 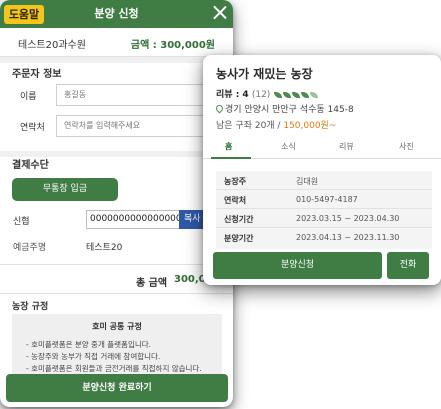 What do you see at coordinates (310, 126) in the screenshot?
I see `stock-price: 150,000원~` at bounding box center [310, 126].